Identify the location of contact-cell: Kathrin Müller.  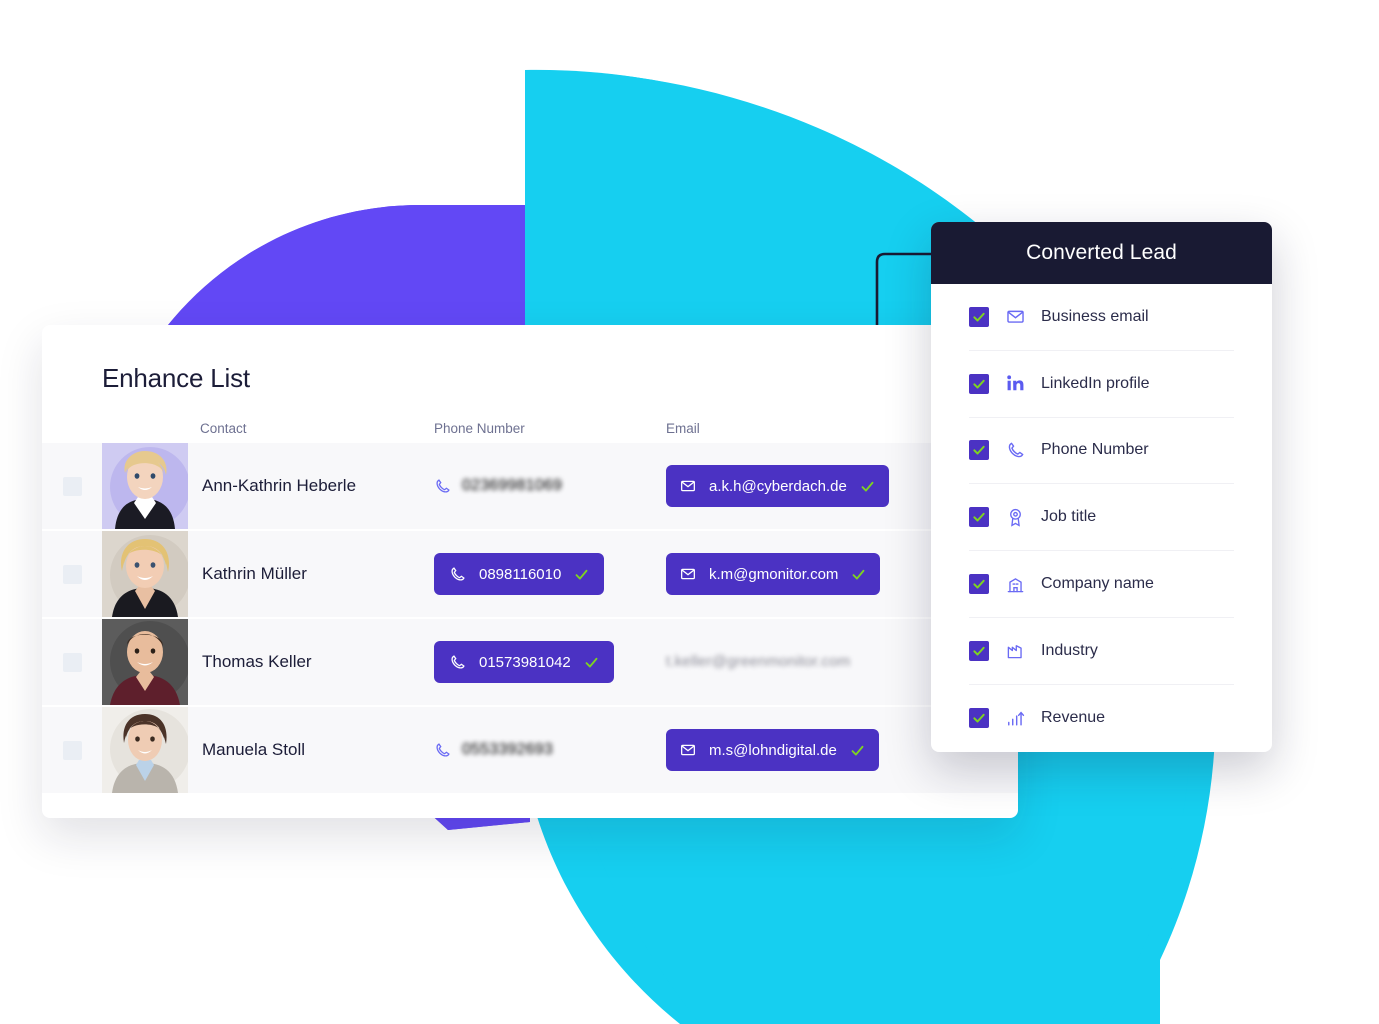
(268, 574).